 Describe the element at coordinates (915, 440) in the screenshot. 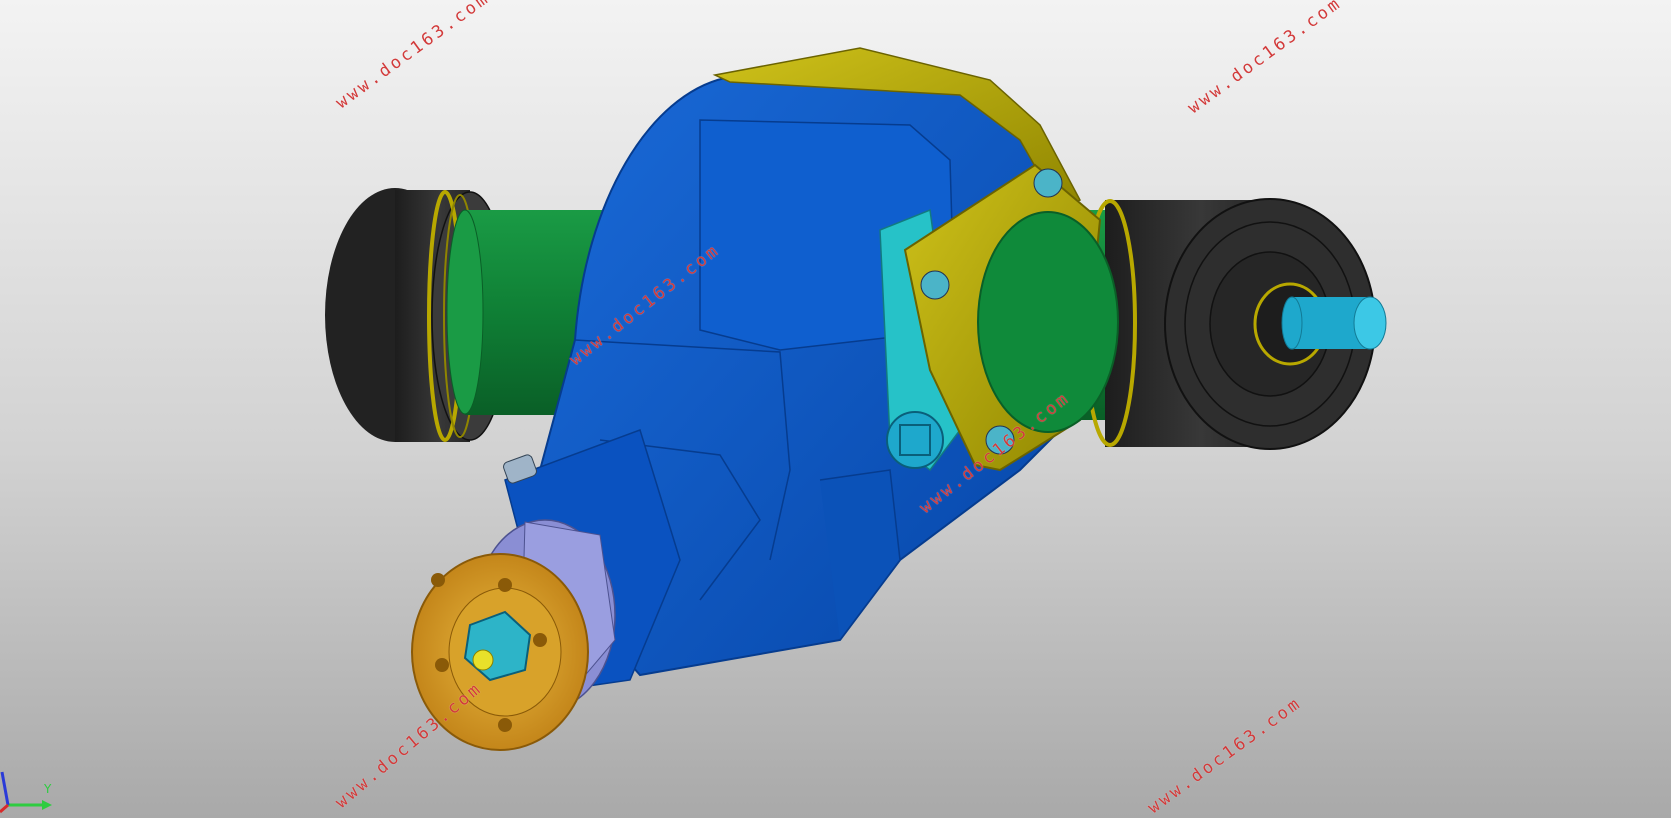

I see `drain-plug` at that location.